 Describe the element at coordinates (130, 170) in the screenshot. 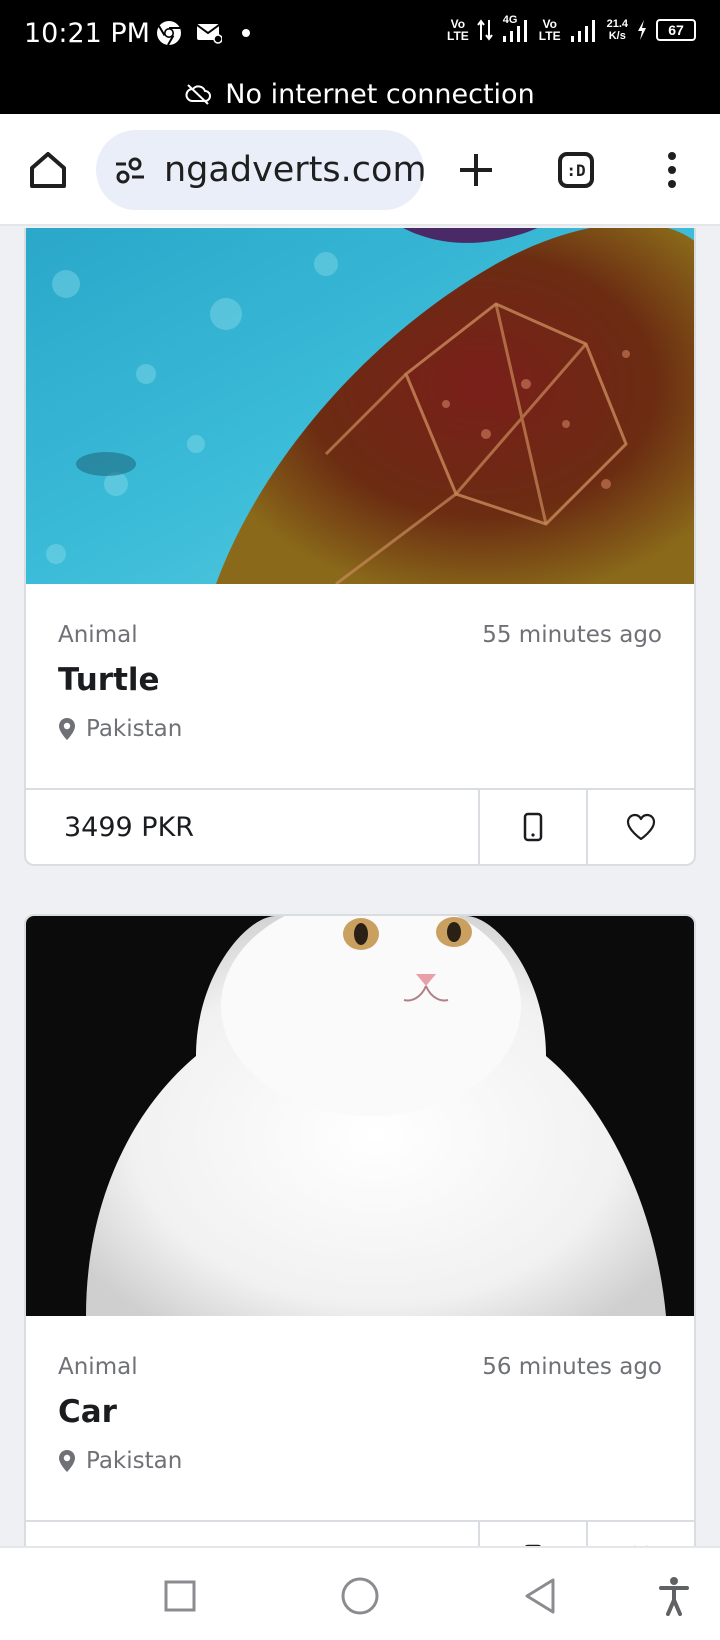

I see `site-settings-icon` at that location.